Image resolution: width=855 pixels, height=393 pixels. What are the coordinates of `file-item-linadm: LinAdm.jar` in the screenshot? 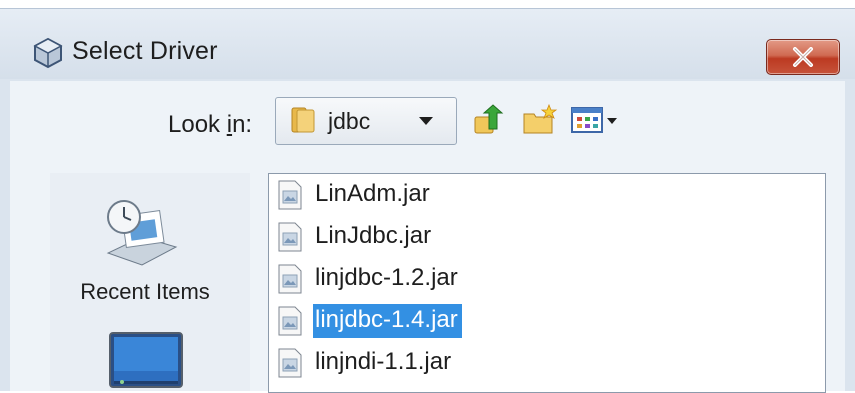 It's located at (355, 195).